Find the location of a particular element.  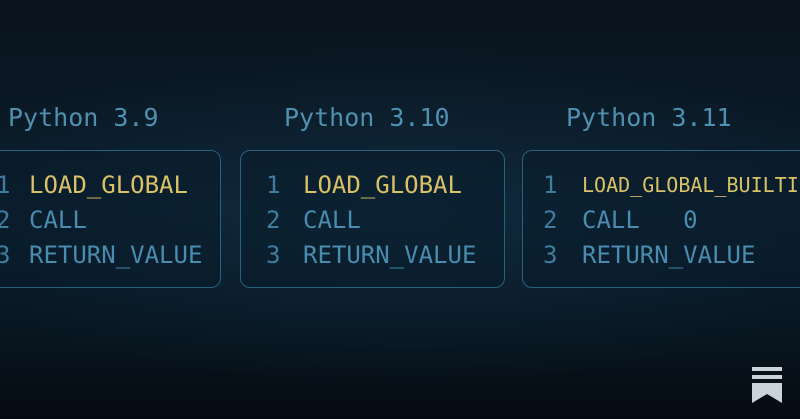

bookmark-stack-icon is located at coordinates (767, 385).